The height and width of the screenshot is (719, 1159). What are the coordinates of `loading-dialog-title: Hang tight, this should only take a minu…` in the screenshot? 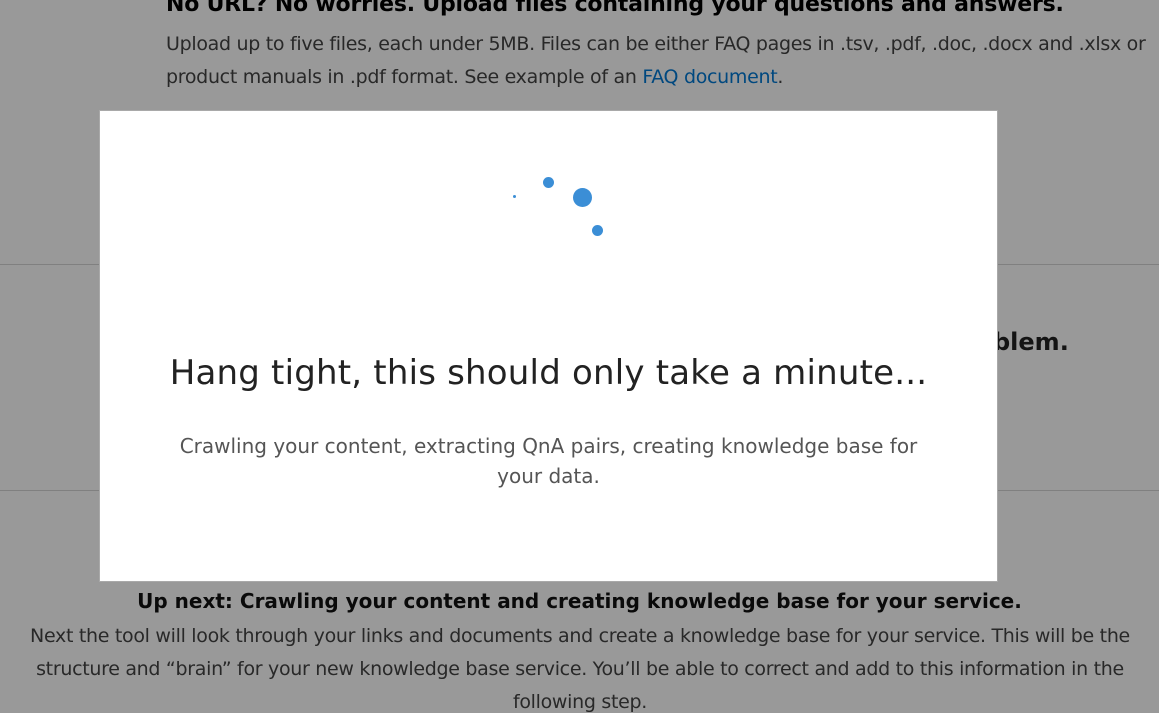 It's located at (548, 373).